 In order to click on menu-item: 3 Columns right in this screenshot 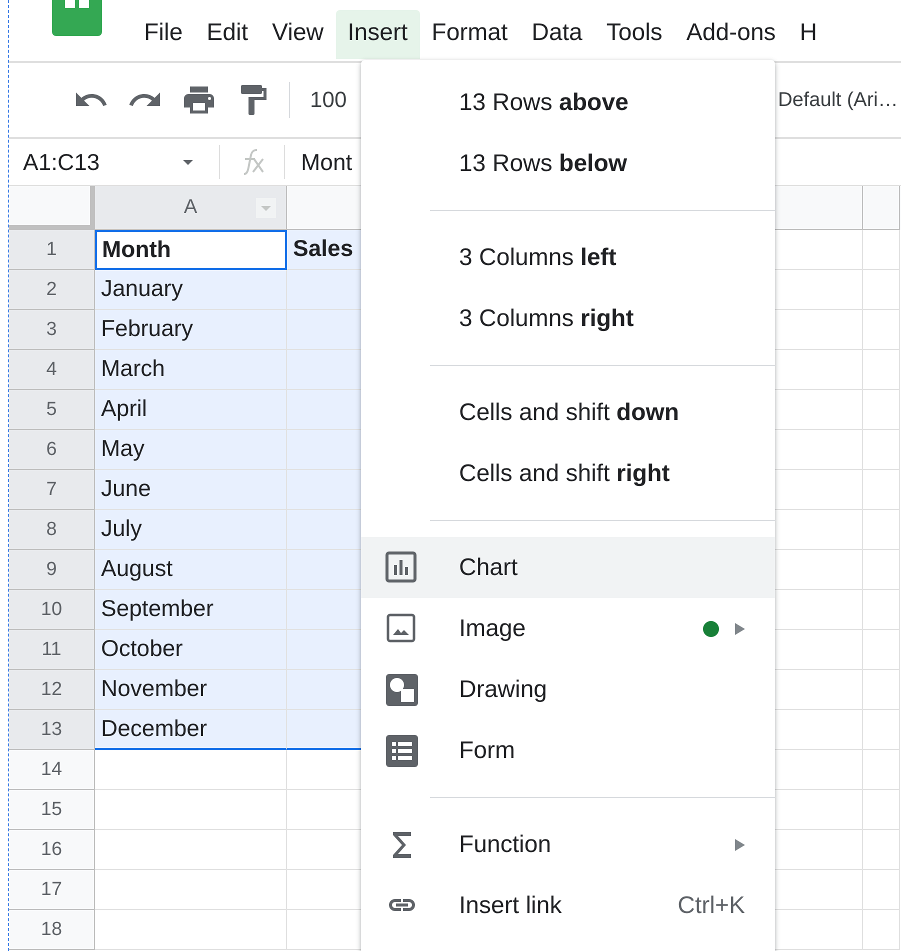, I will do `click(568, 318)`.